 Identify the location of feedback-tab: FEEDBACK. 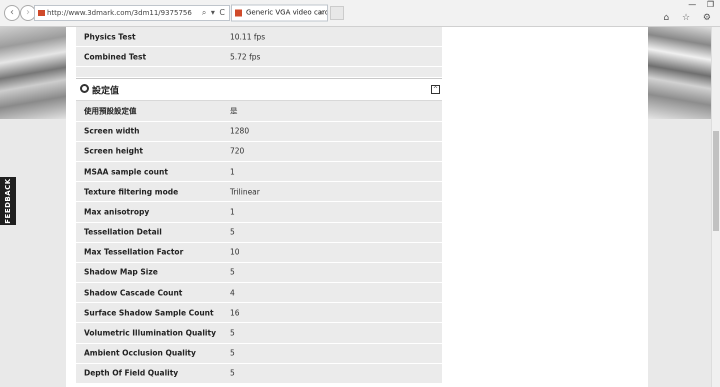
(8, 201).